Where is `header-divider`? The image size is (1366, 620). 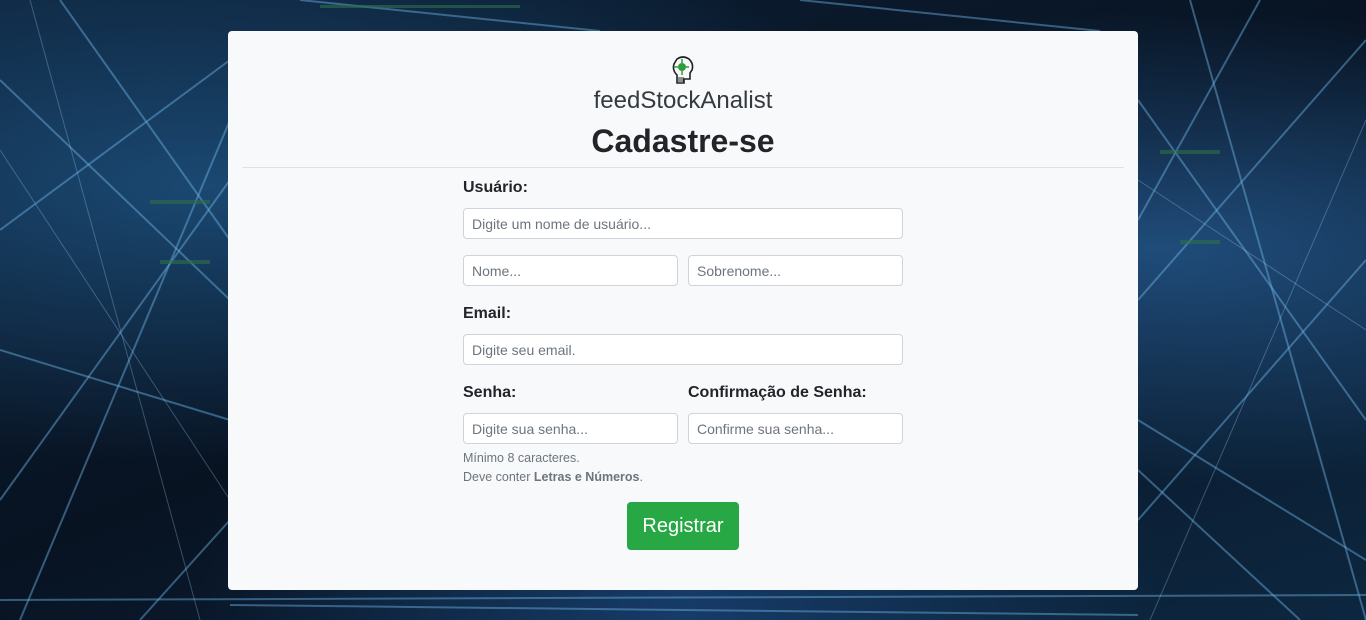 header-divider is located at coordinates (683, 167).